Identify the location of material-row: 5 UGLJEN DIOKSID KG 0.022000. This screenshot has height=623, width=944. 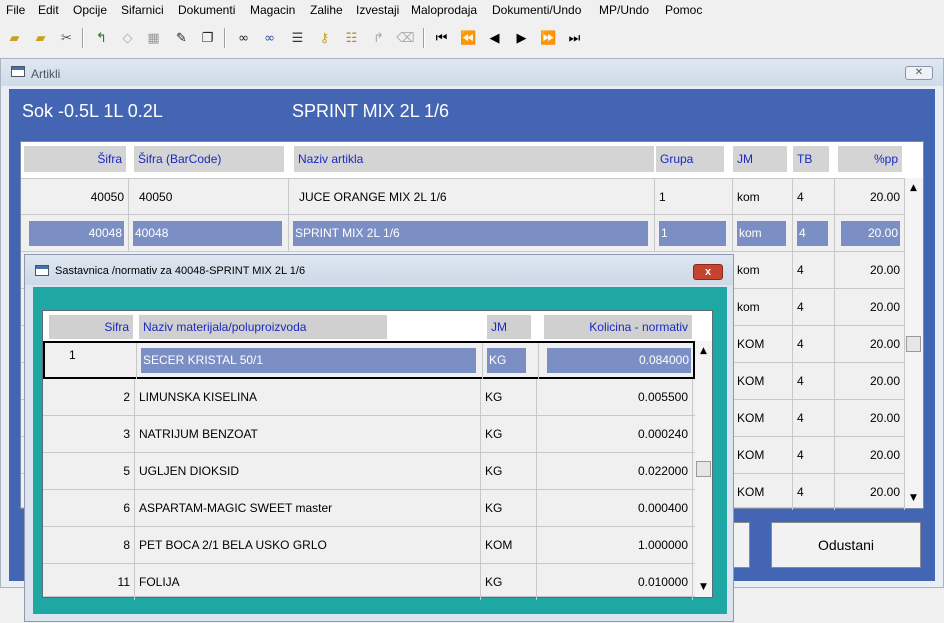
(369, 471).